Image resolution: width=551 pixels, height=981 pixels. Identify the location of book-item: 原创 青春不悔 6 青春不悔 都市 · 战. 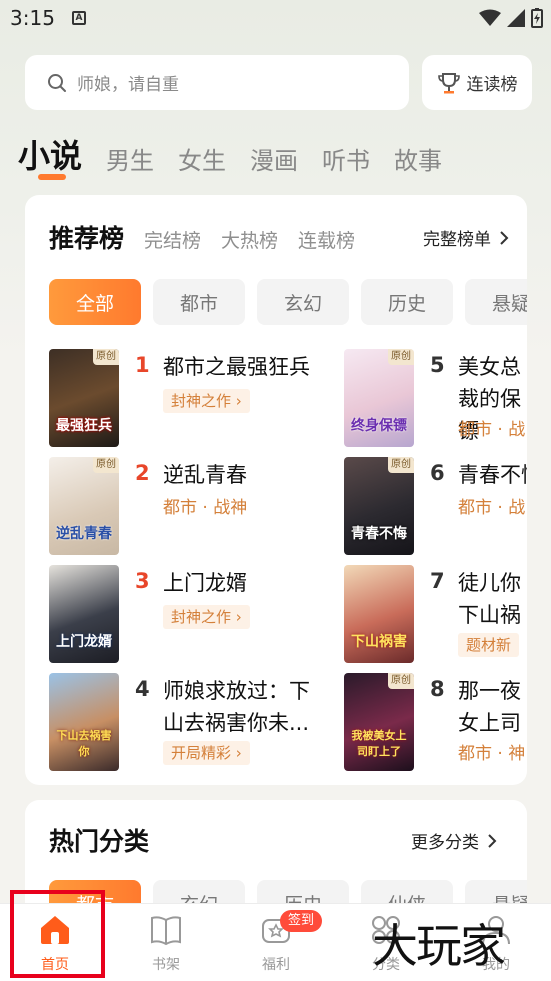
(435, 507).